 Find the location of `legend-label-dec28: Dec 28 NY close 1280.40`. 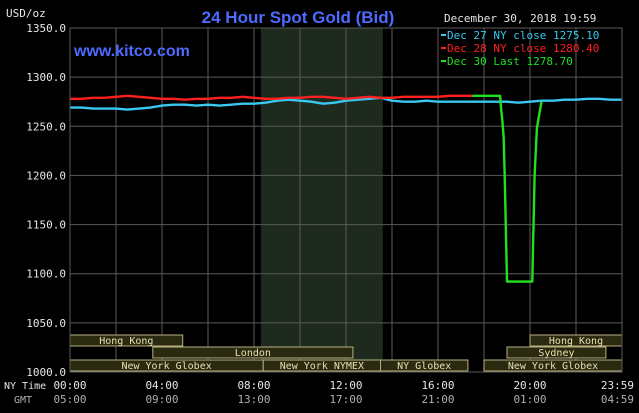

legend-label-dec28: Dec 28 NY close 1280.40 is located at coordinates (523, 48).